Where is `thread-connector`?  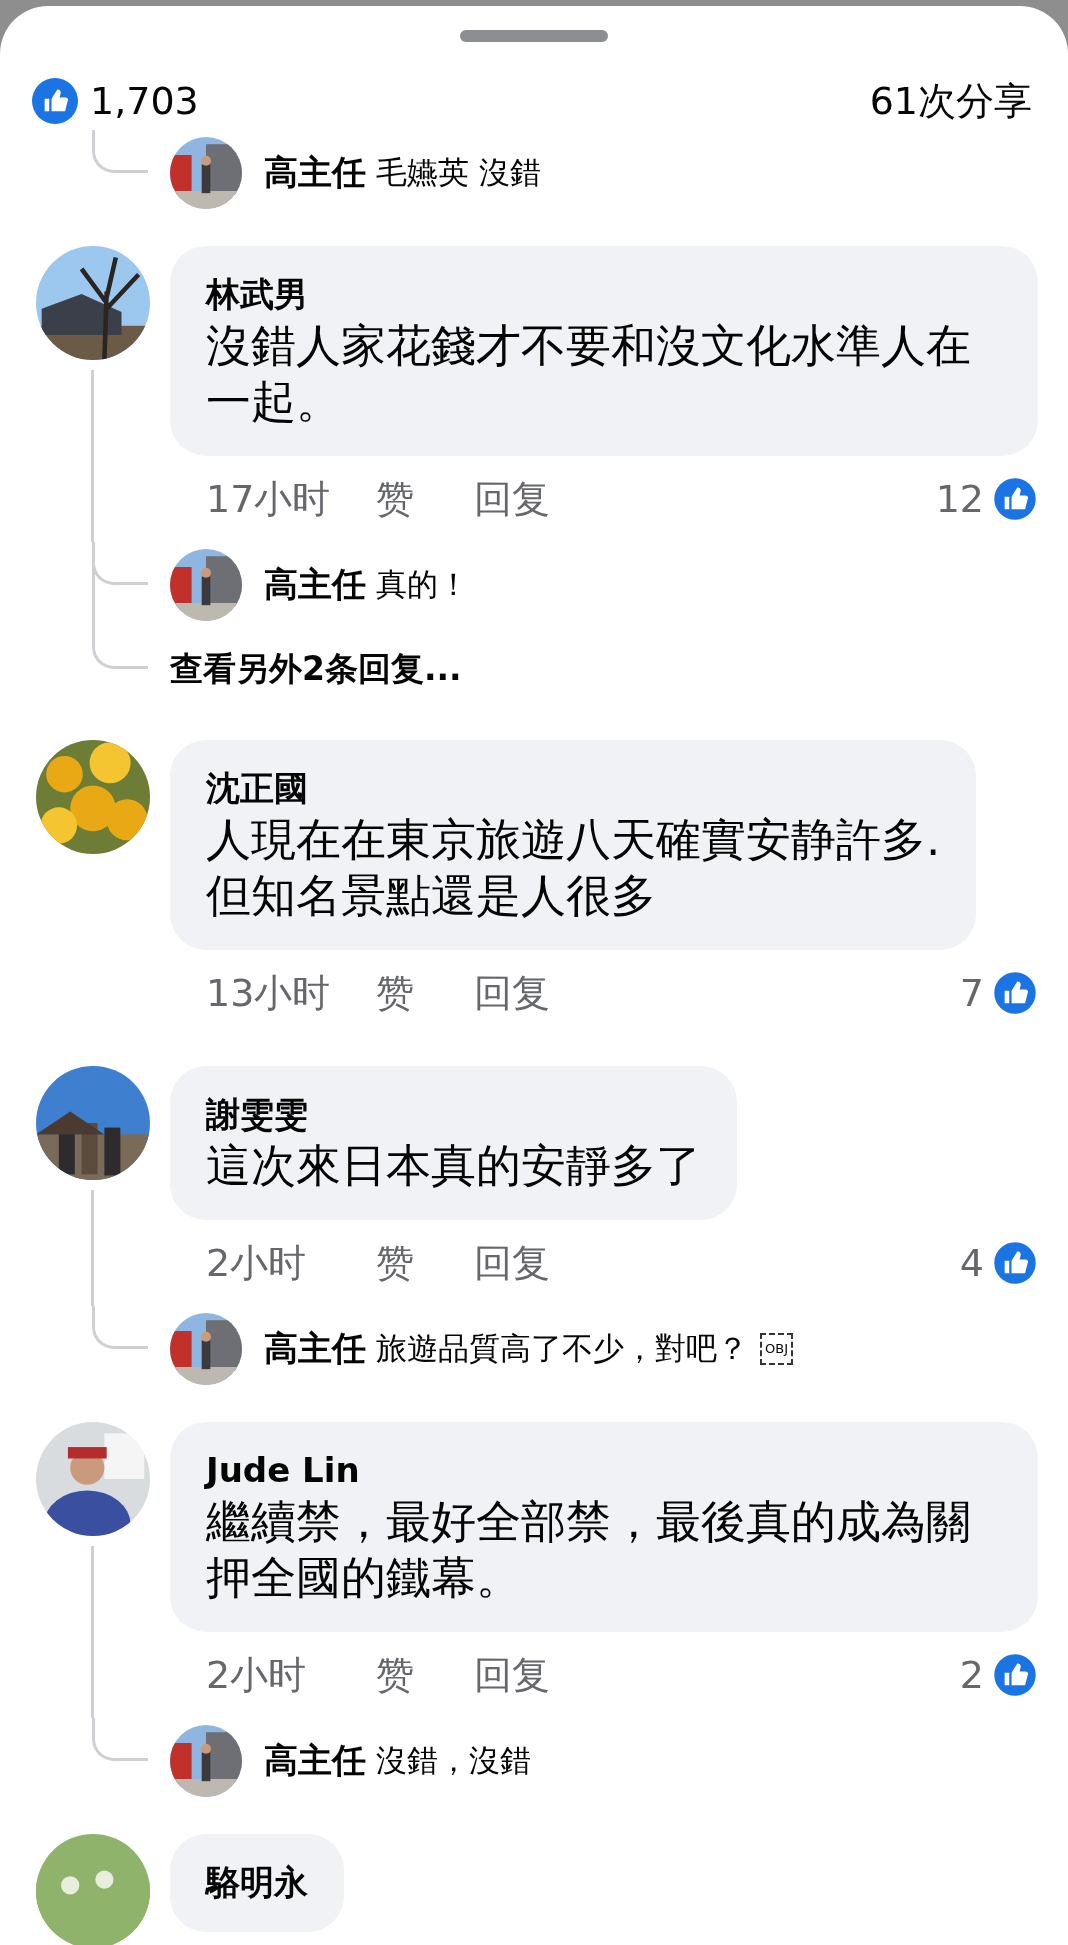 thread-connector is located at coordinates (120, 151).